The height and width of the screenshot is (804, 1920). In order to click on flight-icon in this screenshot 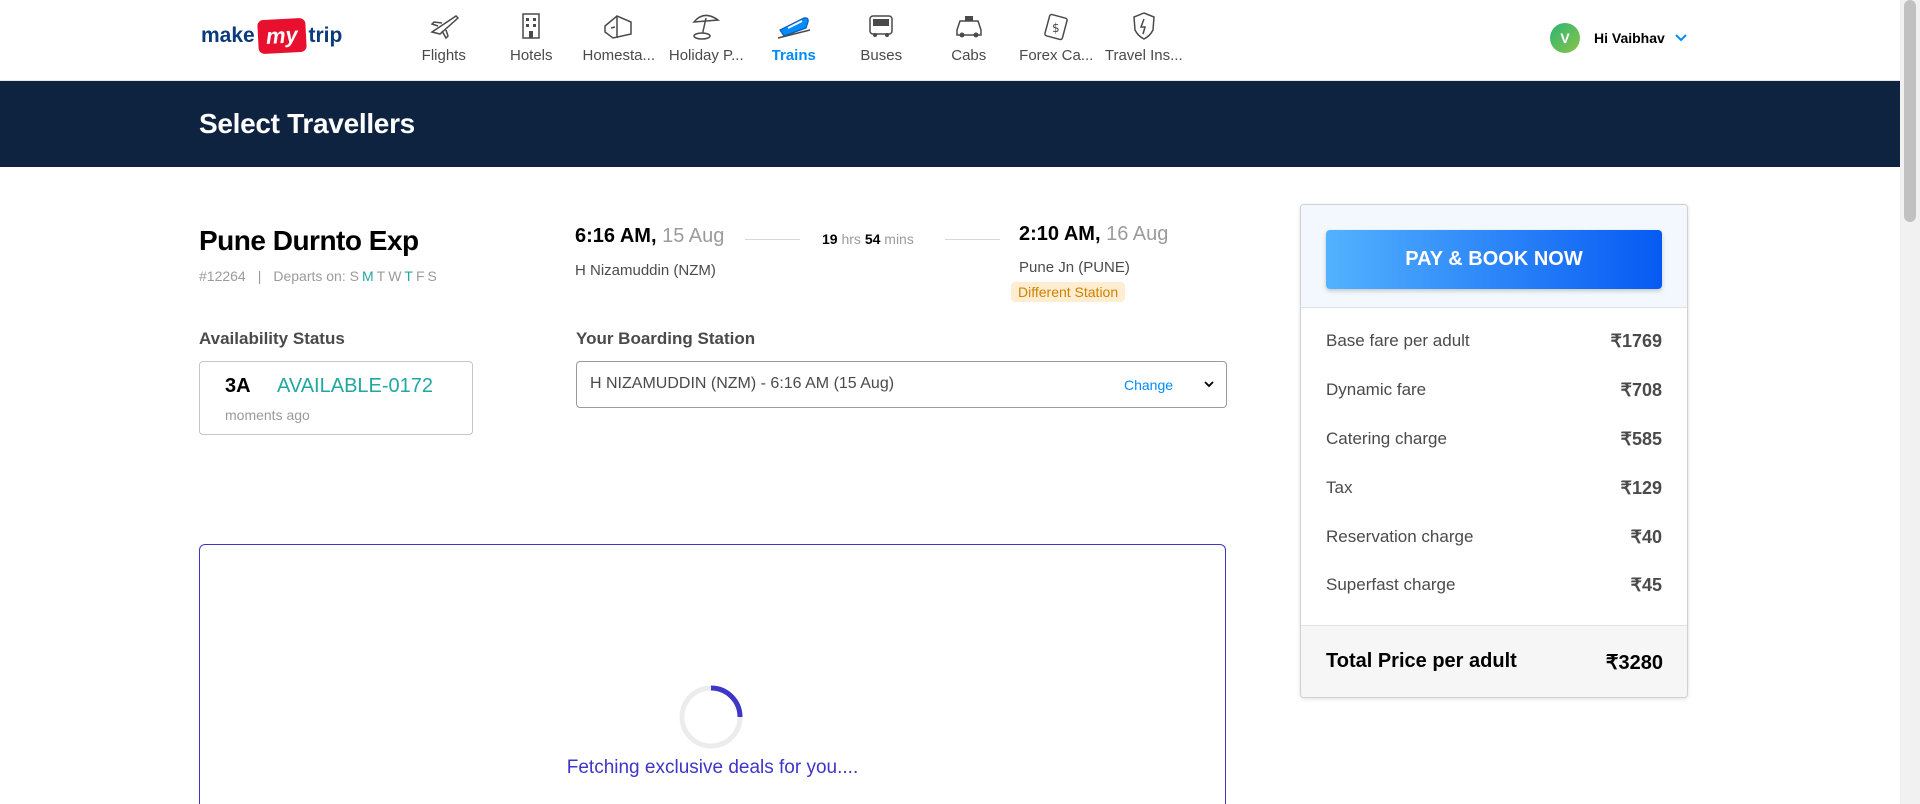, I will do `click(444, 27)`.